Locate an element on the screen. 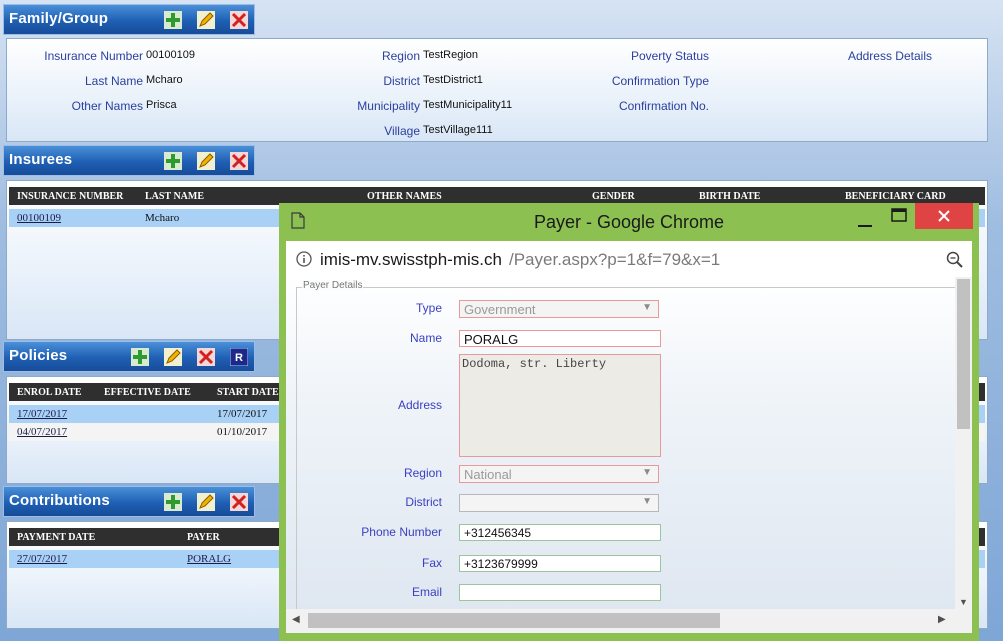  col-enrol-date: ENROL DATE is located at coordinates (49, 392).